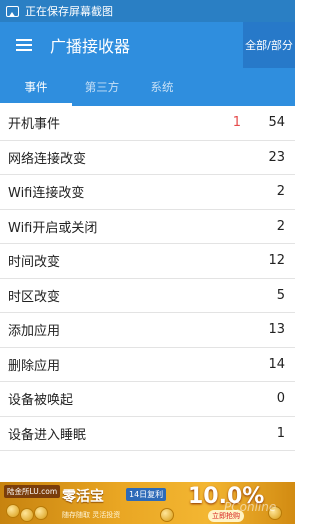  What do you see at coordinates (147, 330) in the screenshot?
I see `list-item: 添加应用 13` at bounding box center [147, 330].